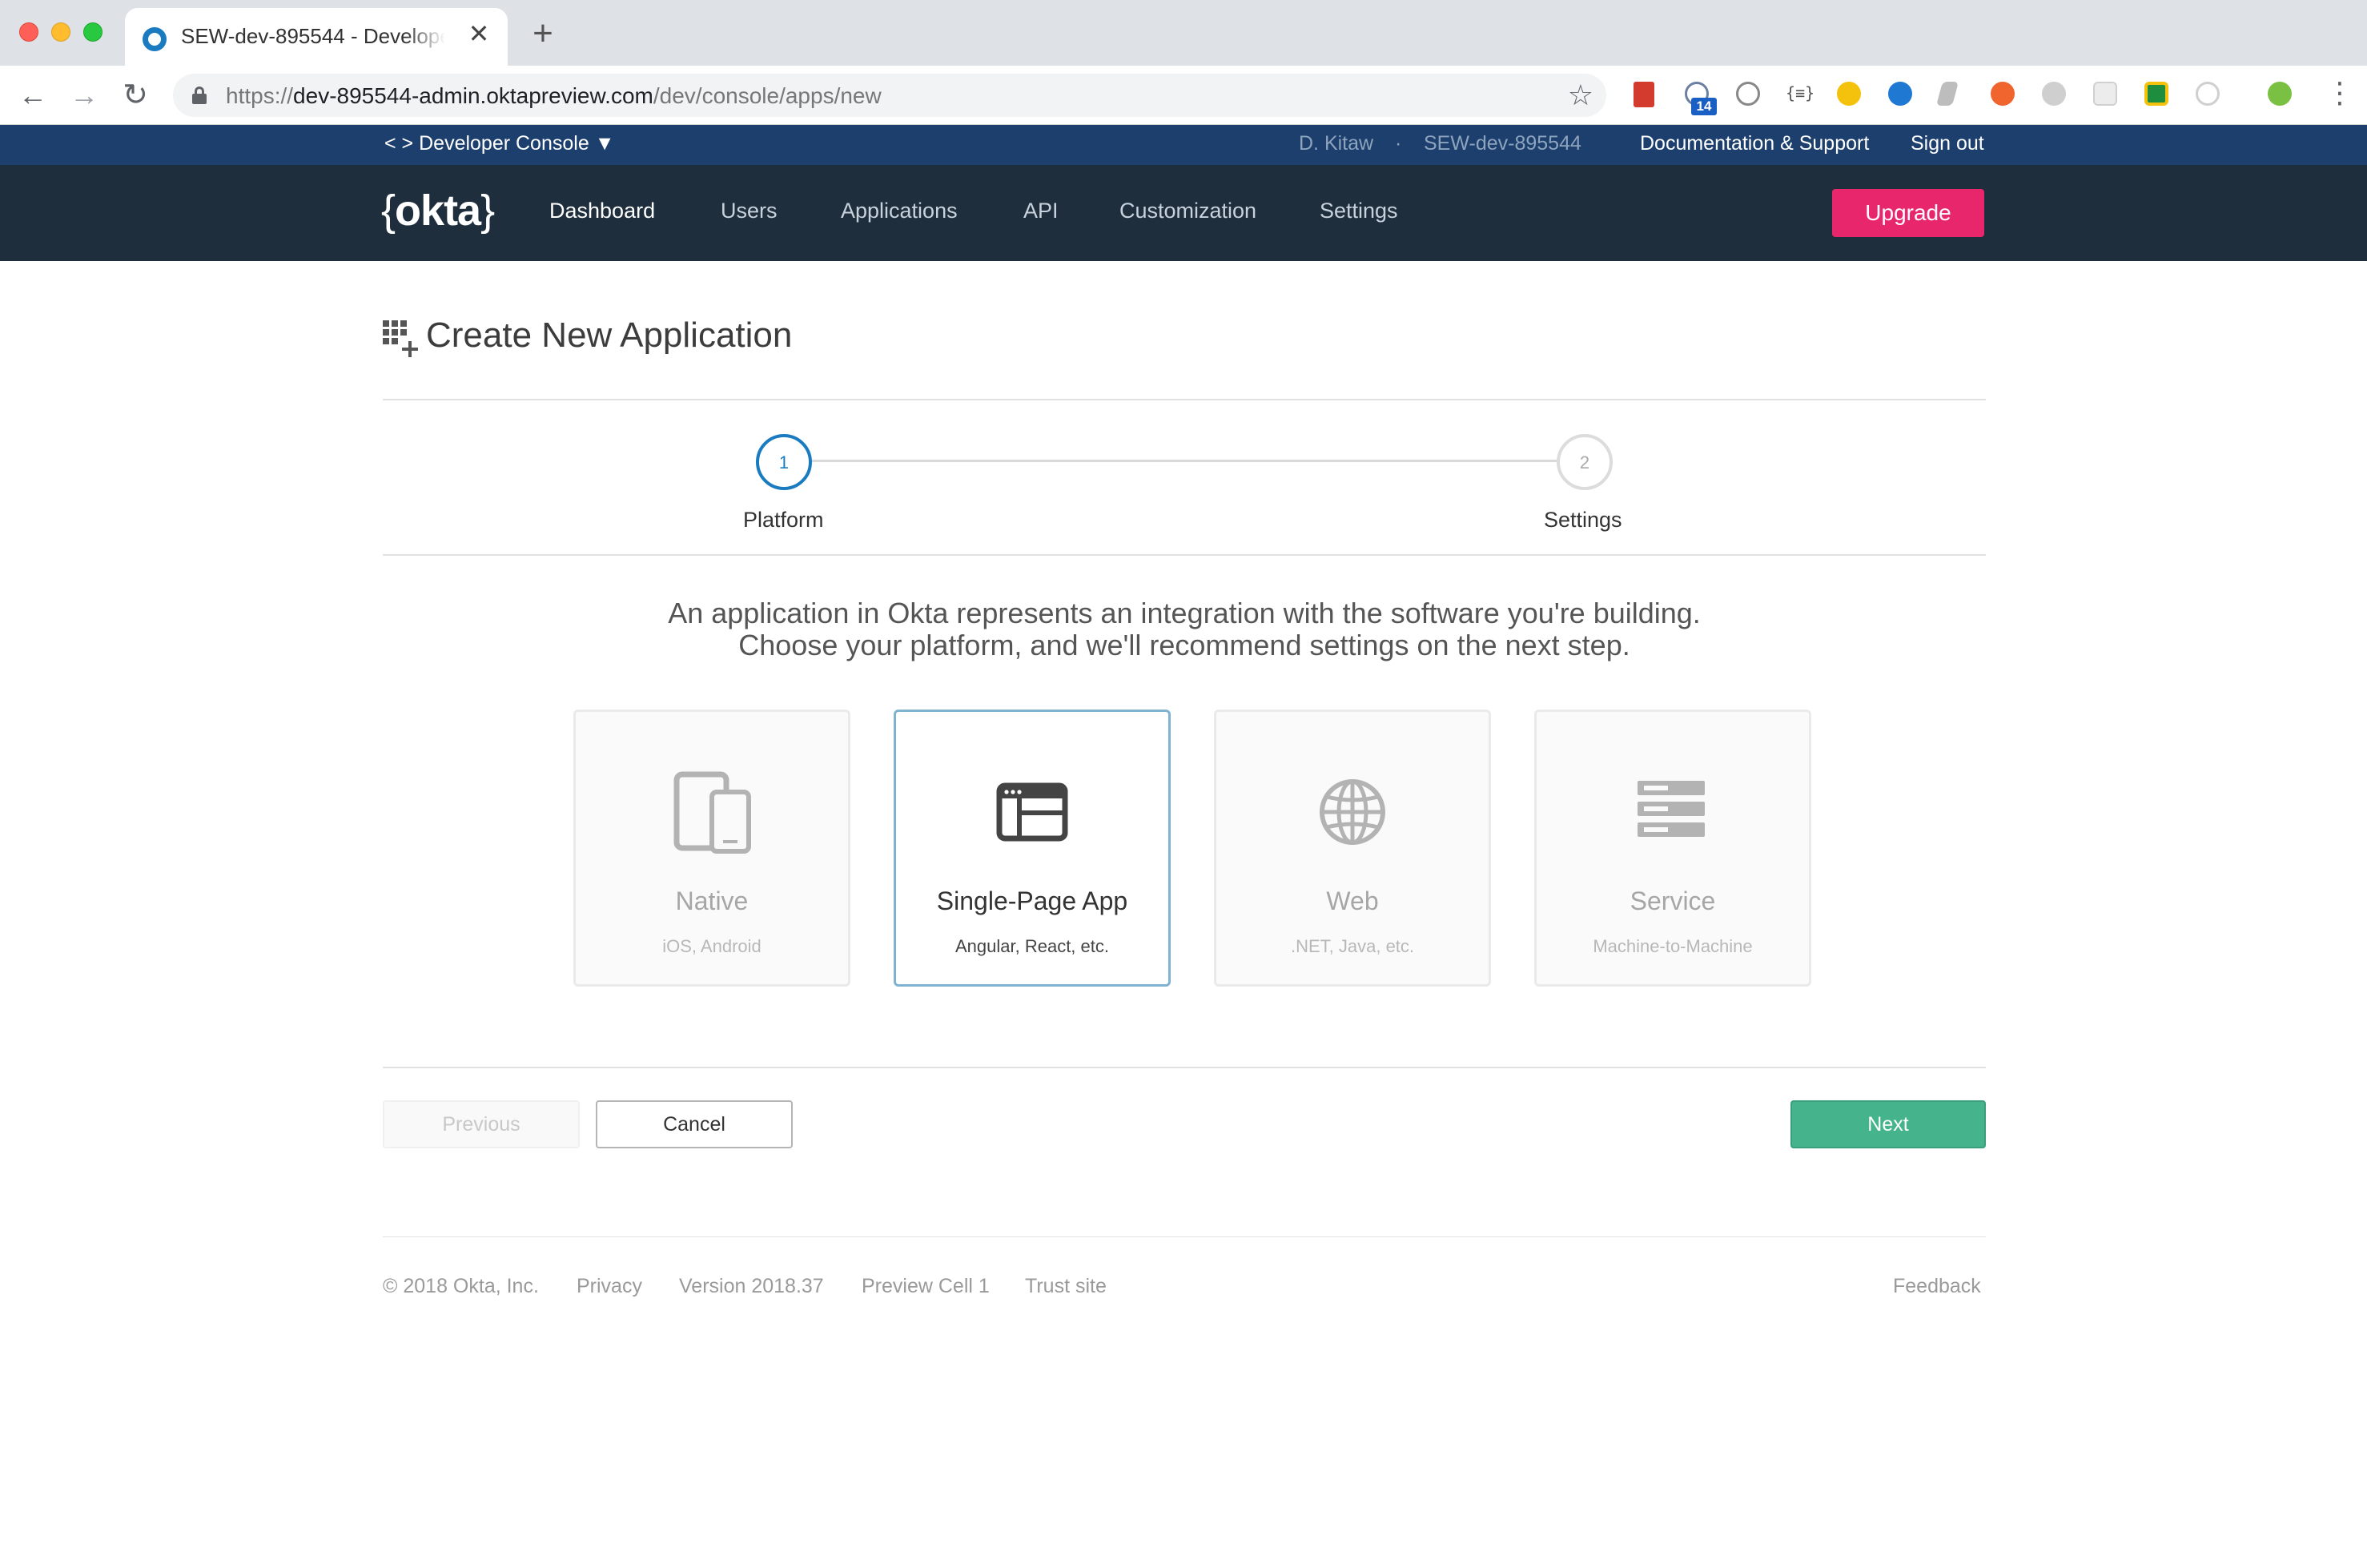  I want to click on previous-button: Previous, so click(481, 1124).